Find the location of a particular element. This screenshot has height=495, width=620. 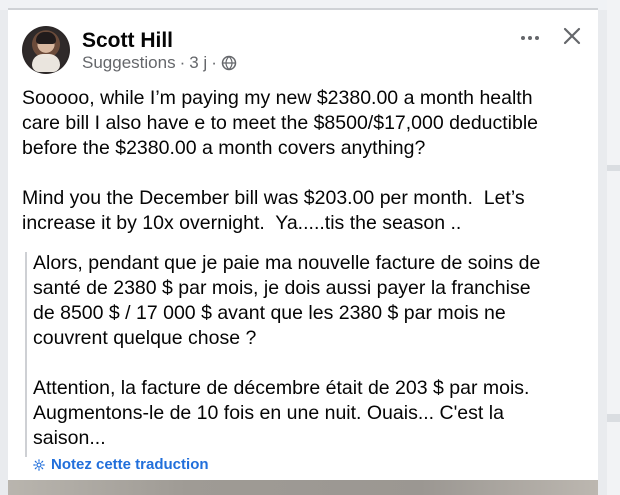

rate-translation-label: Notez cette traduction is located at coordinates (130, 464).